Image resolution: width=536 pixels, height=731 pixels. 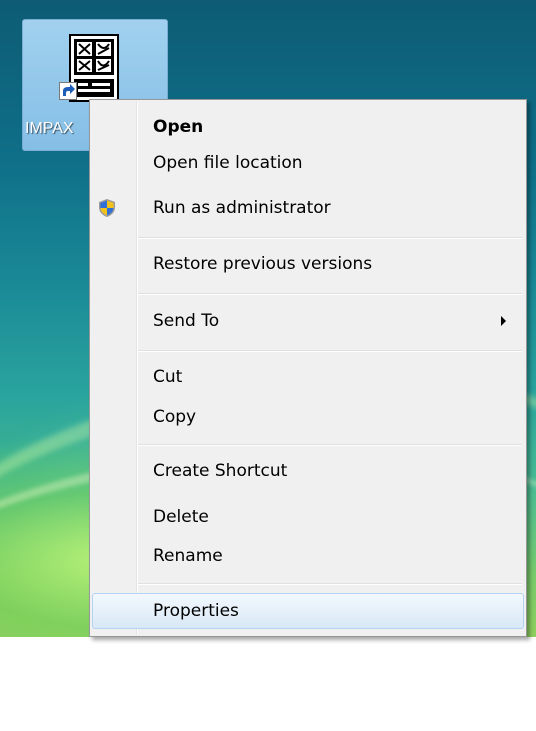 What do you see at coordinates (308, 377) in the screenshot?
I see `menu-item-cut: Cut` at bounding box center [308, 377].